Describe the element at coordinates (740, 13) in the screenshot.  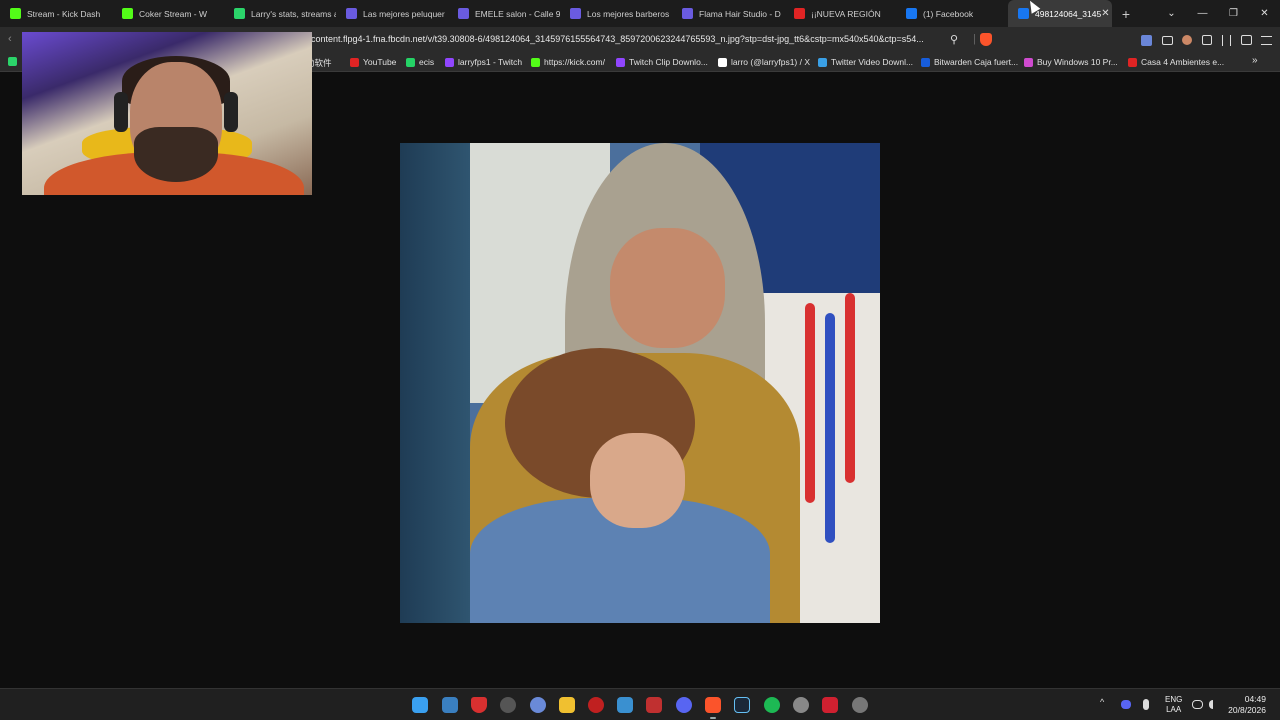
I see `tab-title: Flama Hair Studio - D` at that location.